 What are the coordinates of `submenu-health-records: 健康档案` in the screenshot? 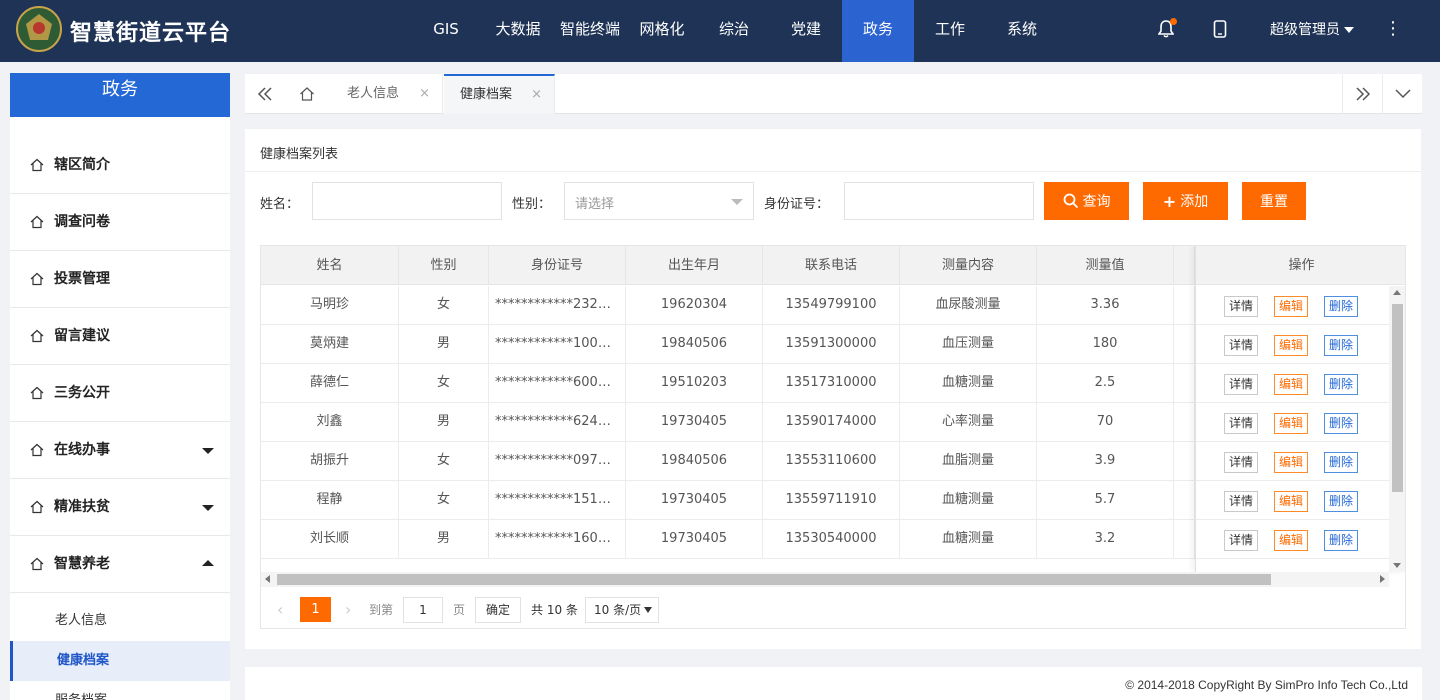 It's located at (120, 661).